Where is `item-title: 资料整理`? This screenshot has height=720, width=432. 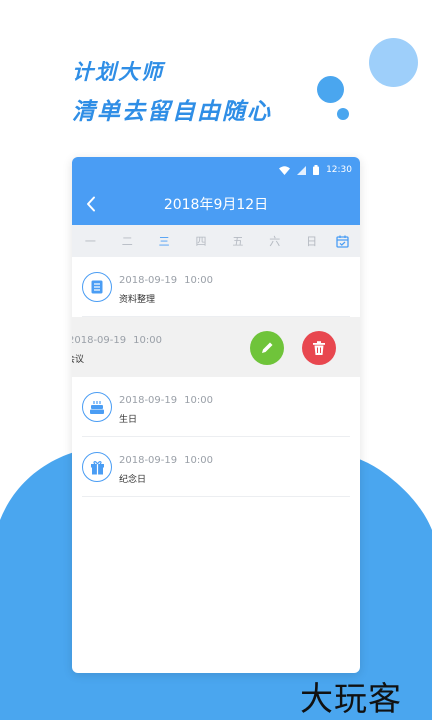 item-title: 资料整理 is located at coordinates (137, 300).